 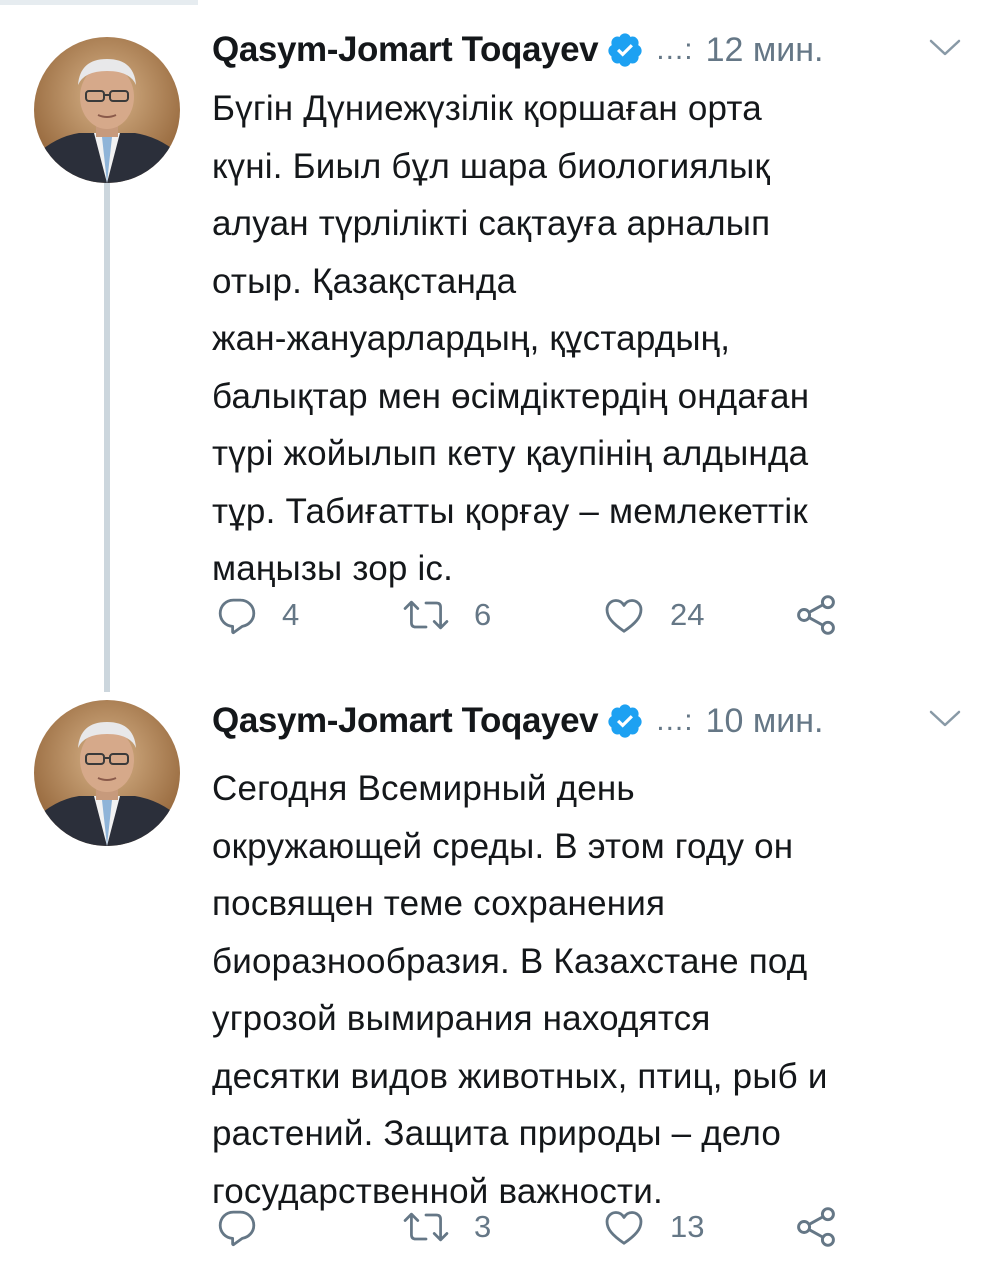 What do you see at coordinates (765, 721) in the screenshot?
I see `tweet-timestamp: 10 мин.` at bounding box center [765, 721].